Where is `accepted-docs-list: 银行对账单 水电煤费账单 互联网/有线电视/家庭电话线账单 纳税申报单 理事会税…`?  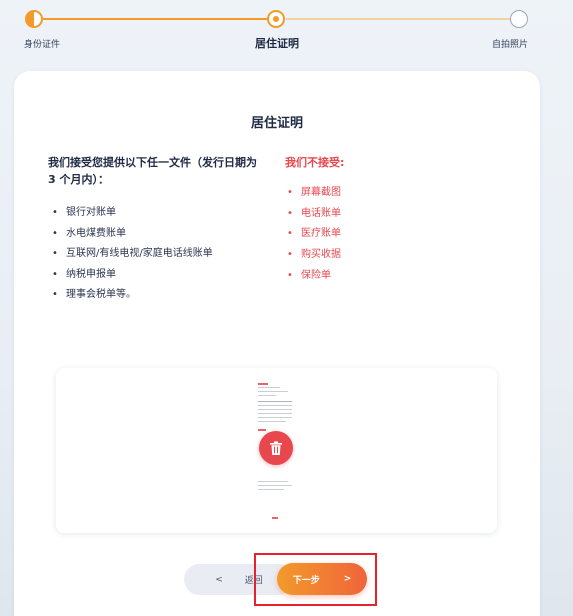
accepted-docs-list: 银行对账单 水电煤费账单 互联网/有线电视/家庭电话线账单 纳税申报单 理事会税… is located at coordinates (130, 254).